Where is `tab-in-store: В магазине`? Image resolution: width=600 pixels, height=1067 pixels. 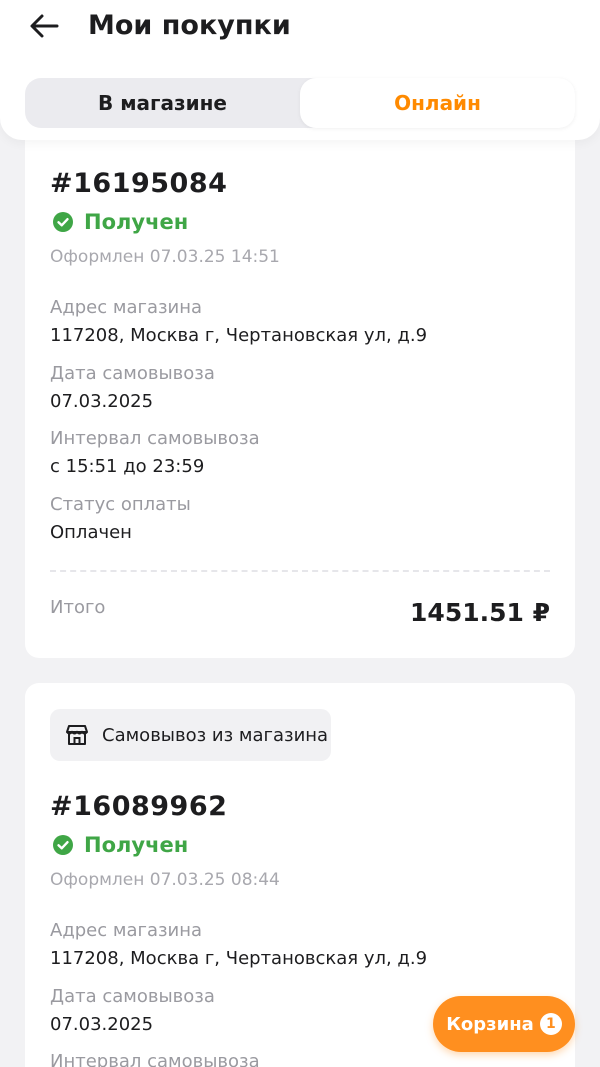
tab-in-store: В магазине is located at coordinates (162, 103).